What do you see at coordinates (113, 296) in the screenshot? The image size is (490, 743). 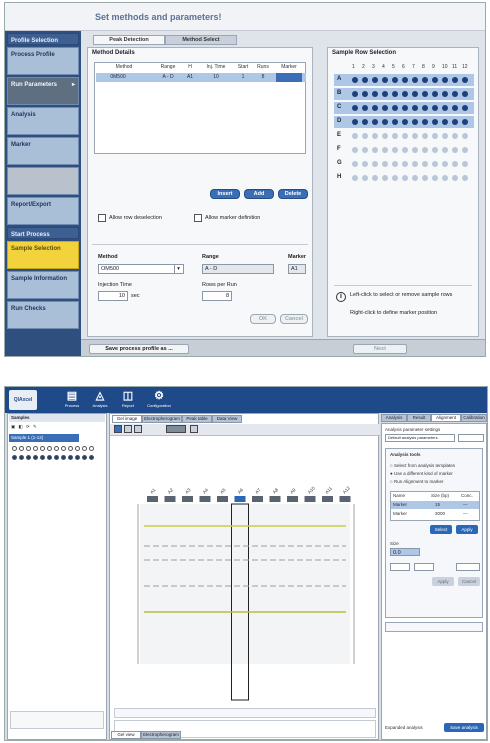 I see `injection-time-input: 10` at bounding box center [113, 296].